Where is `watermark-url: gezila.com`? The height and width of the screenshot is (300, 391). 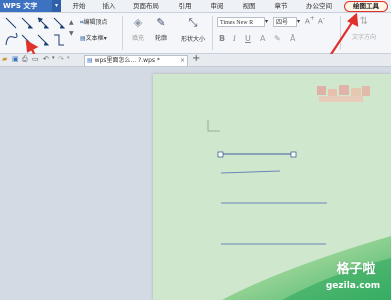 watermark-url: gezila.com is located at coordinates (353, 286).